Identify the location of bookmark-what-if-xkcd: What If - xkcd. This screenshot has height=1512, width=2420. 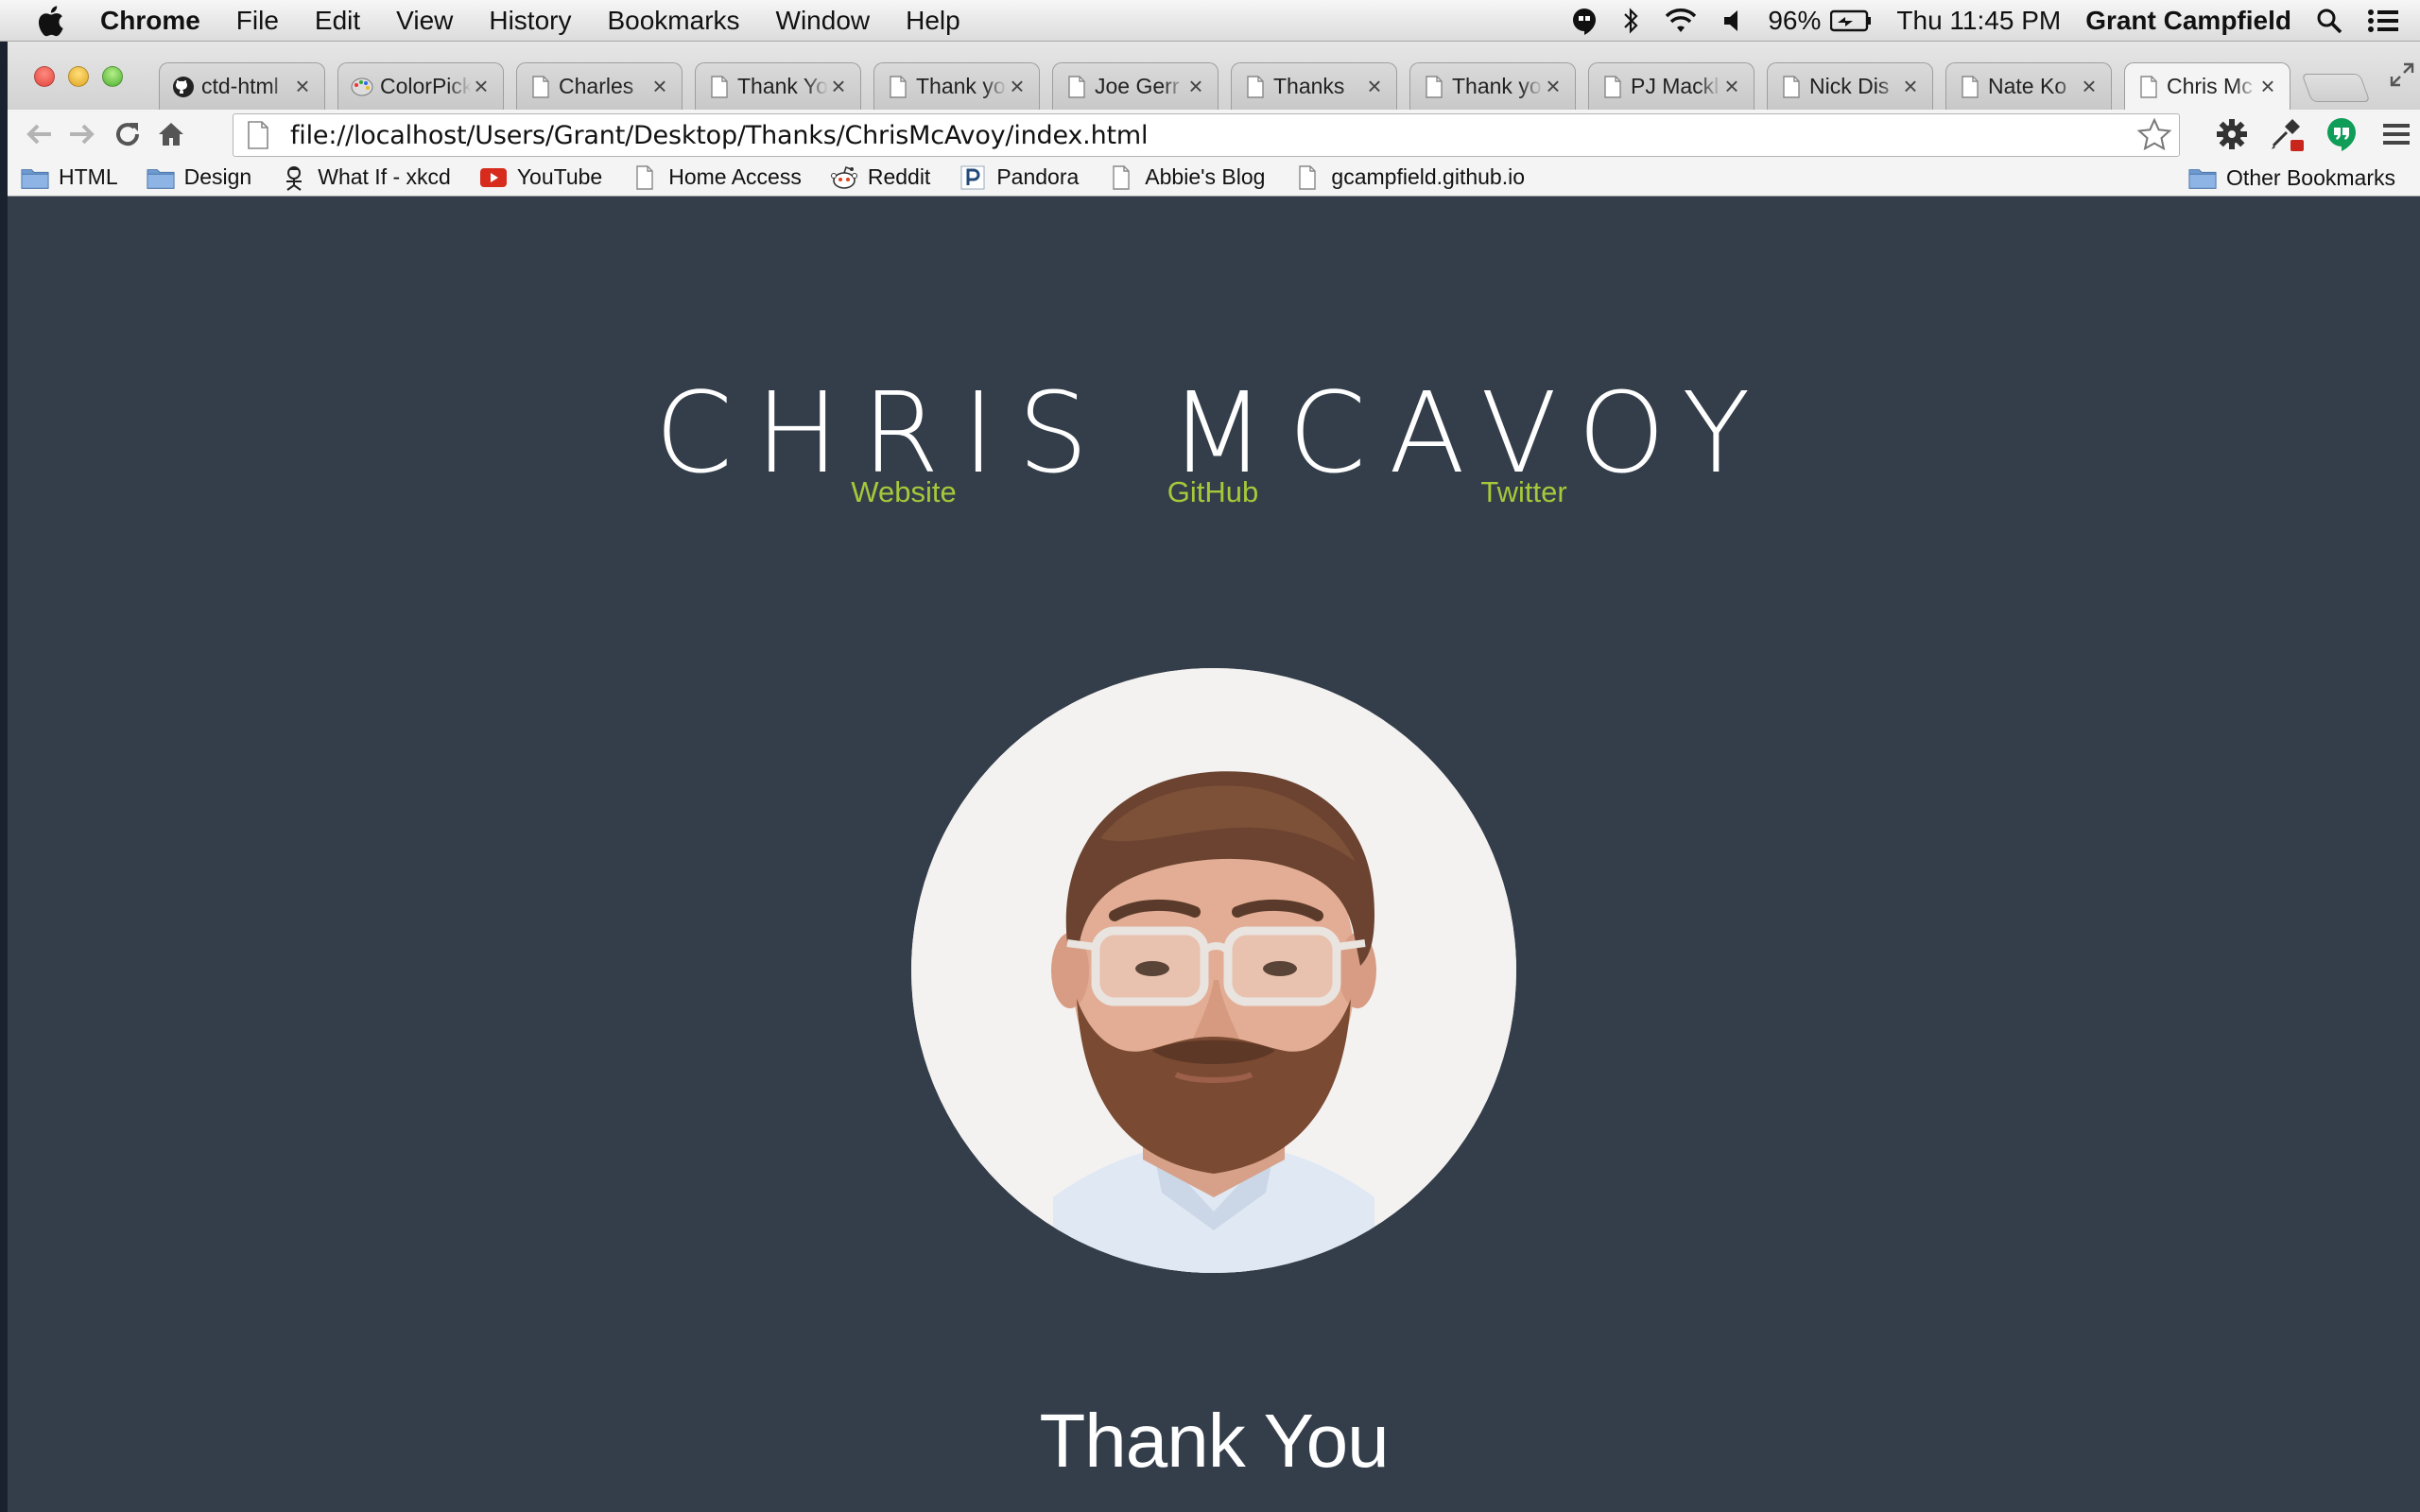
(366, 177).